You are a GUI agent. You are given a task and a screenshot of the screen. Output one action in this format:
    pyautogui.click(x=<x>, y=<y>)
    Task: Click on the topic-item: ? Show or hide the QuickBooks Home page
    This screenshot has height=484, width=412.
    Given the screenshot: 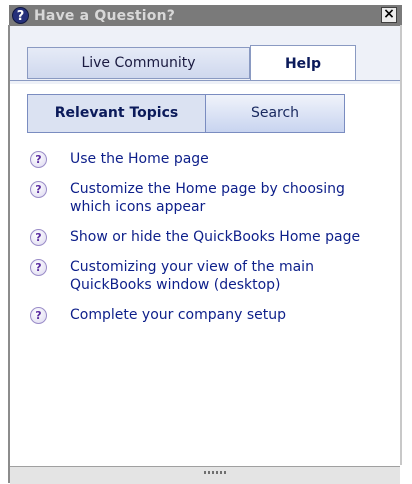 What is the action you would take?
    pyautogui.click(x=212, y=237)
    